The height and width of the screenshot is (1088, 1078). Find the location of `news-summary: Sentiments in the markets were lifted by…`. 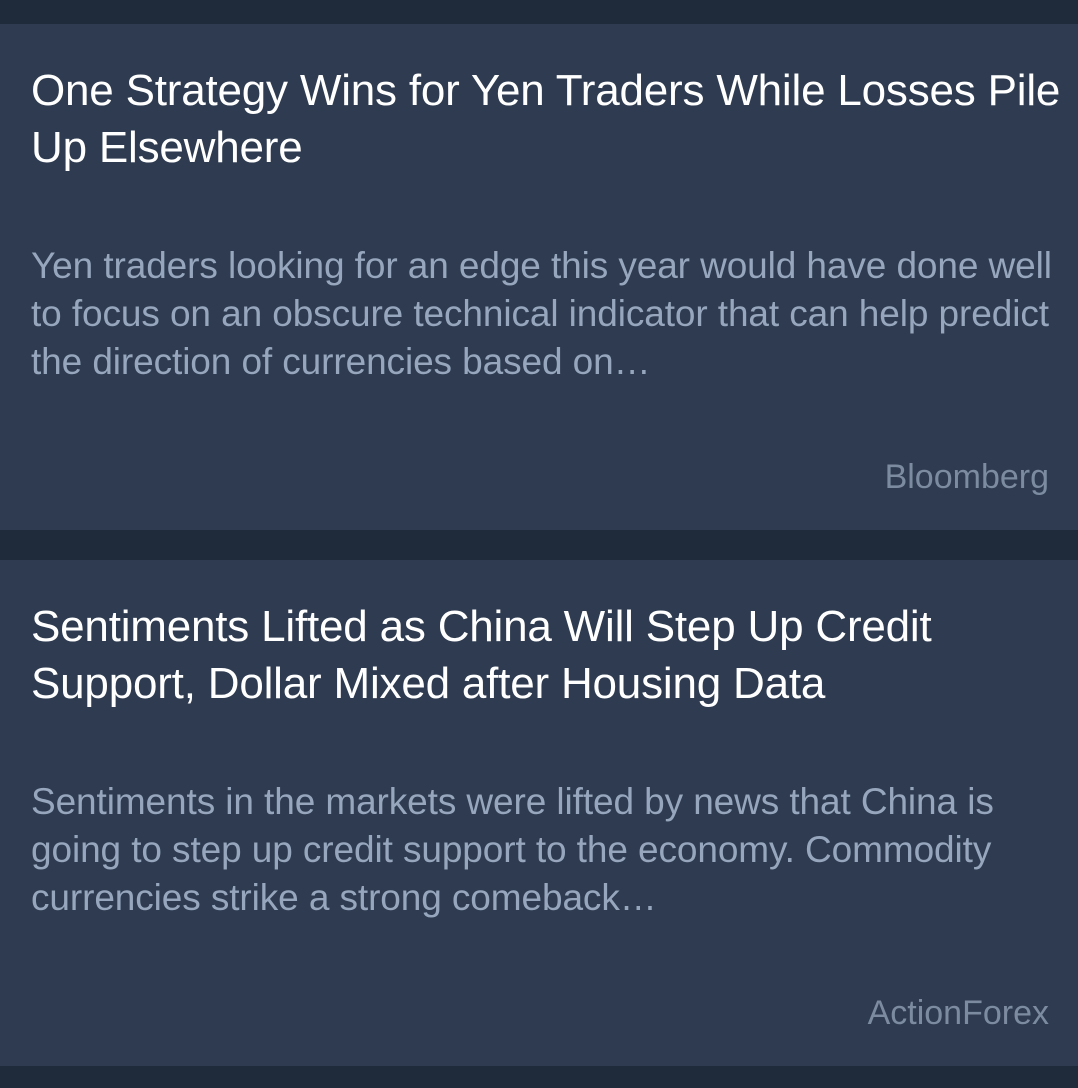

news-summary: Sentiments in the markets were lifted by… is located at coordinates (512, 849).